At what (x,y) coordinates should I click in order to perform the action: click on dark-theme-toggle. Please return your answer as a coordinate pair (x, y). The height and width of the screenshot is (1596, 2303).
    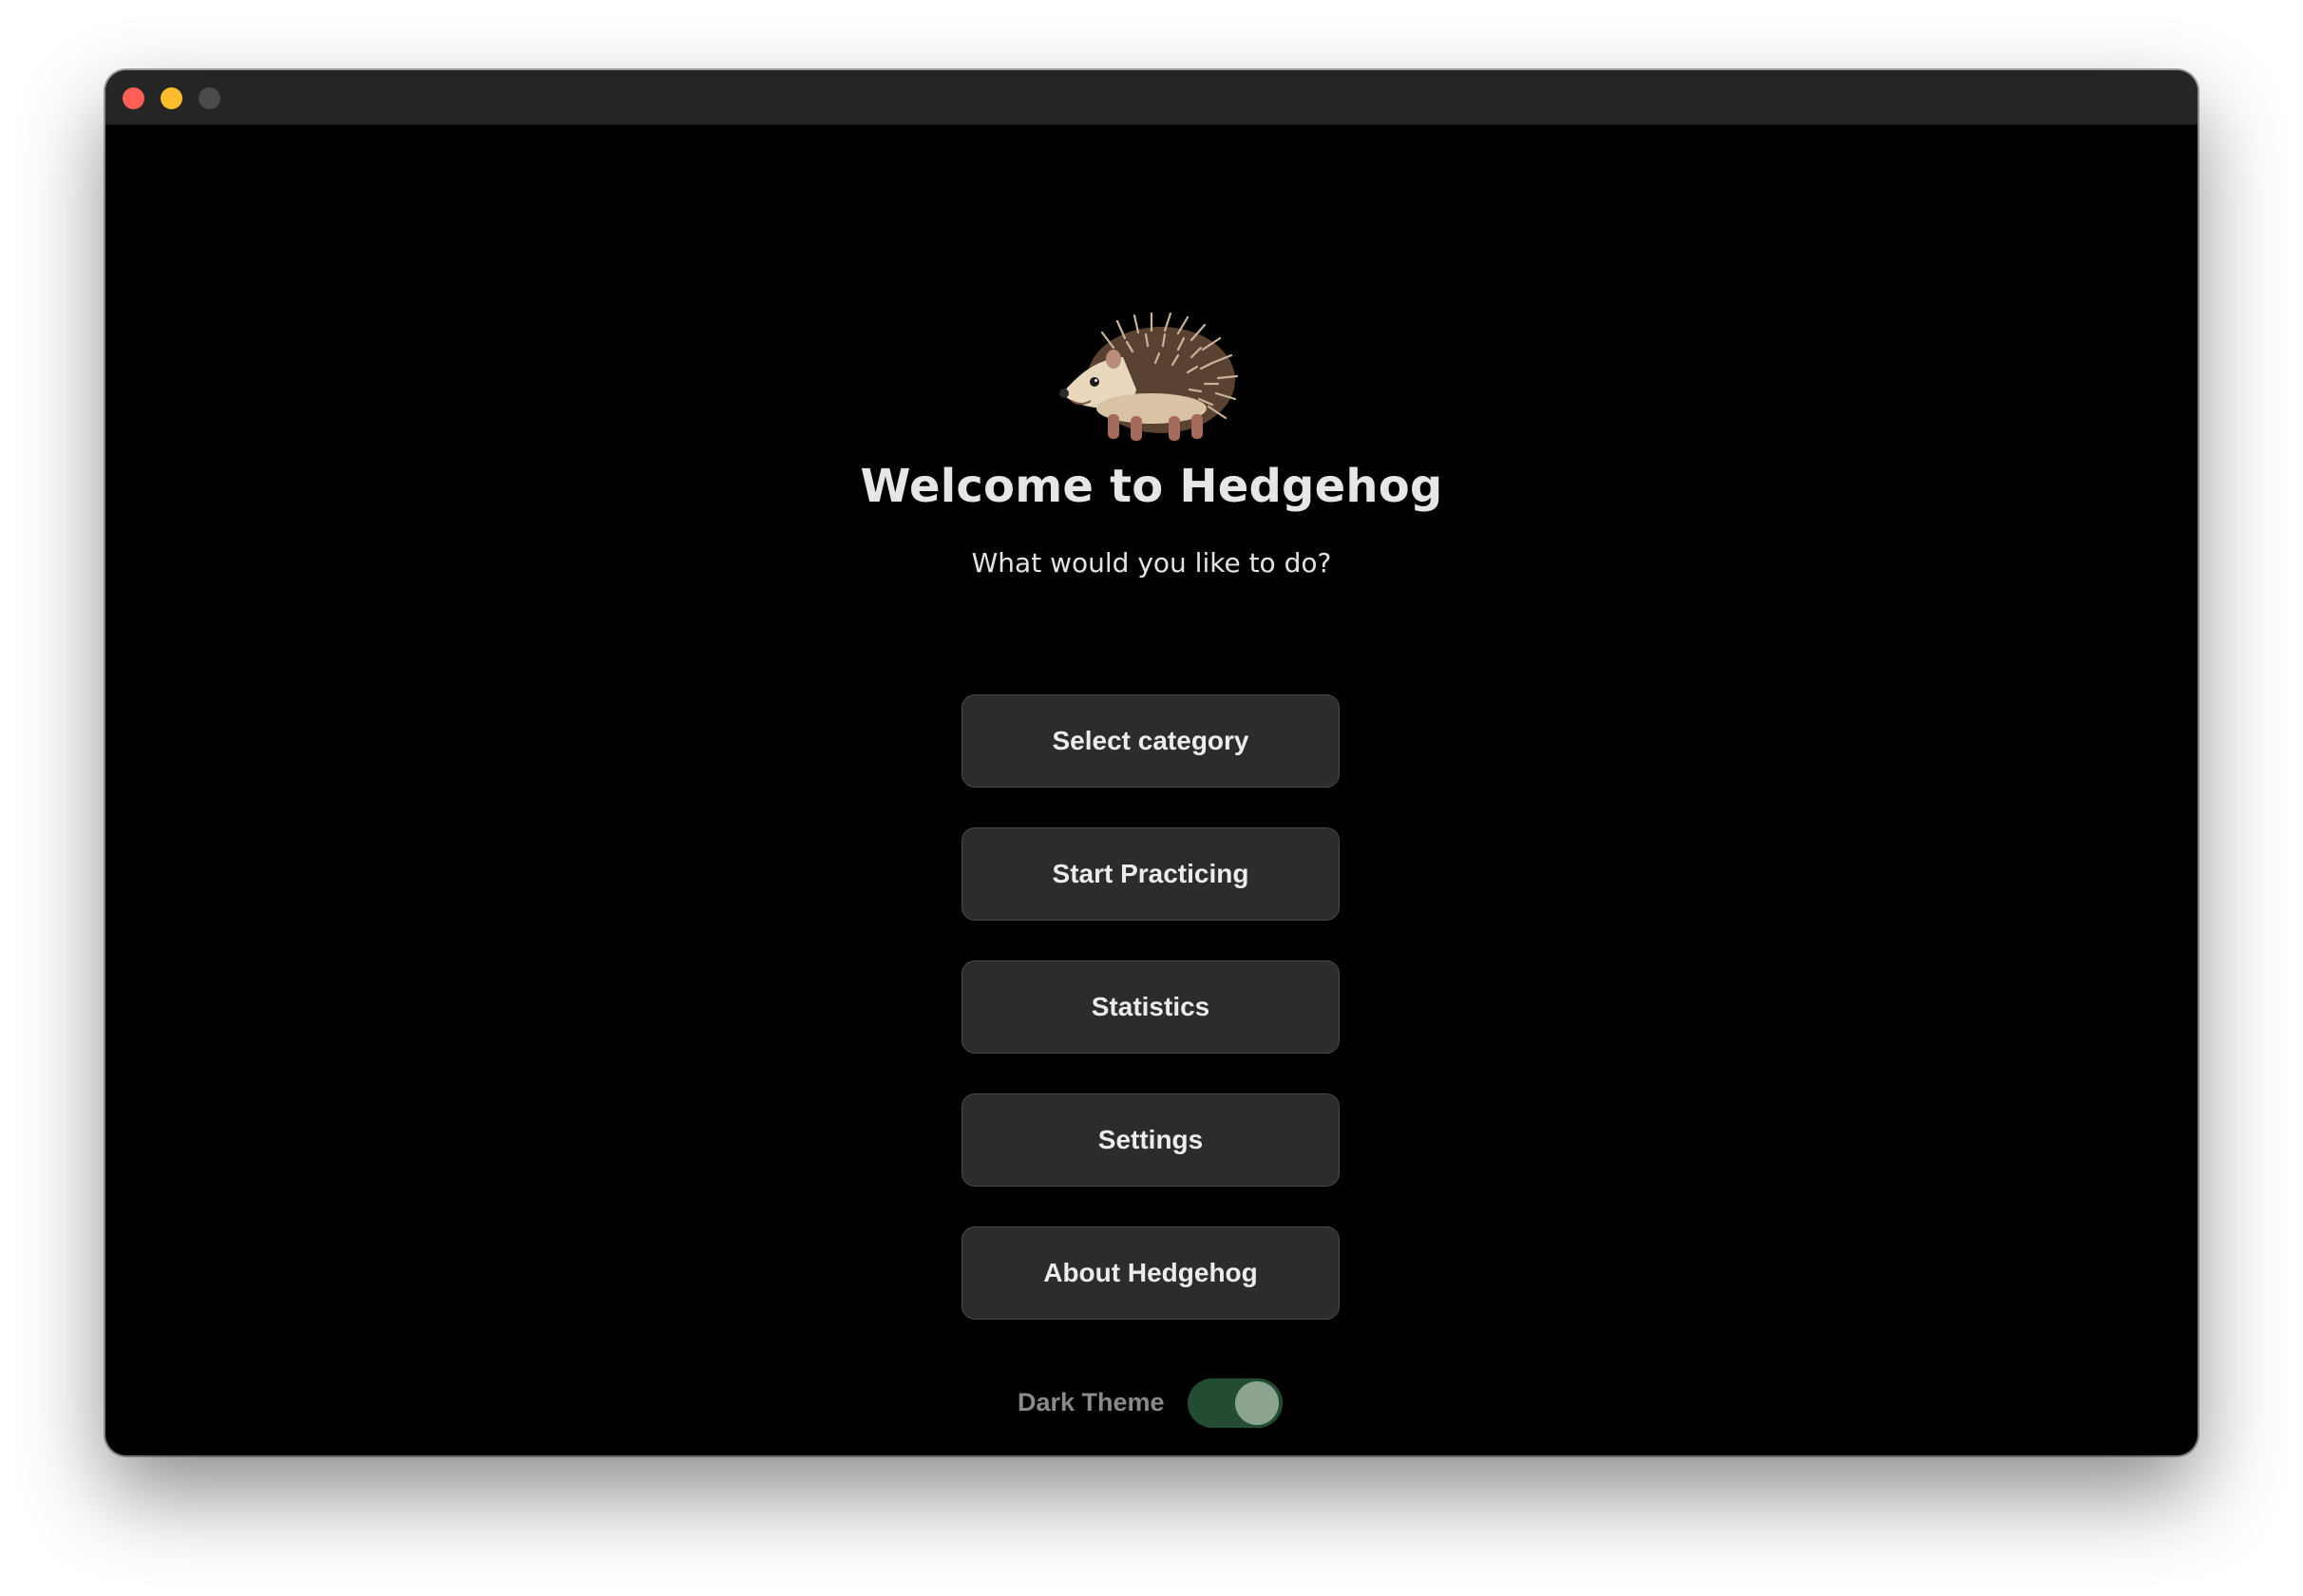
    Looking at the image, I should click on (1235, 1403).